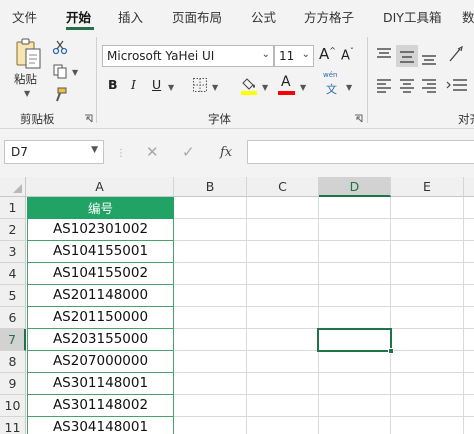 The width and height of the screenshot is (474, 434). Describe the element at coordinates (13, 208) in the screenshot. I see `row-header-1: 1` at that location.